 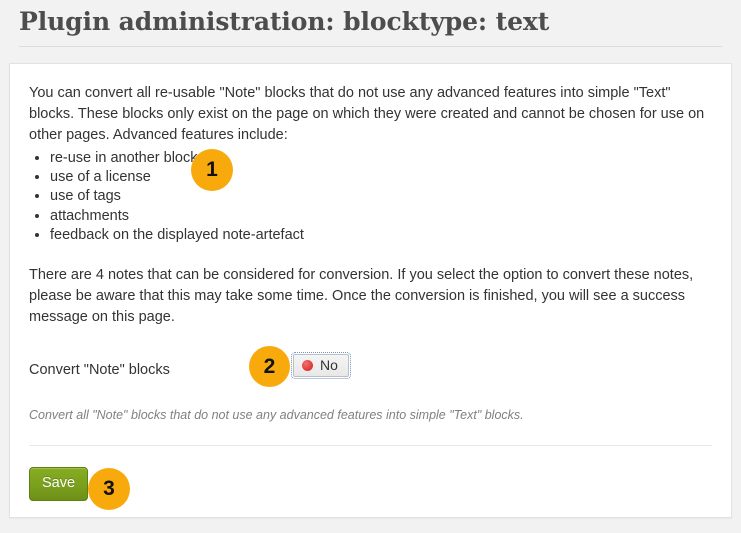 What do you see at coordinates (212, 170) in the screenshot?
I see `annotation-marker-1: 1` at bounding box center [212, 170].